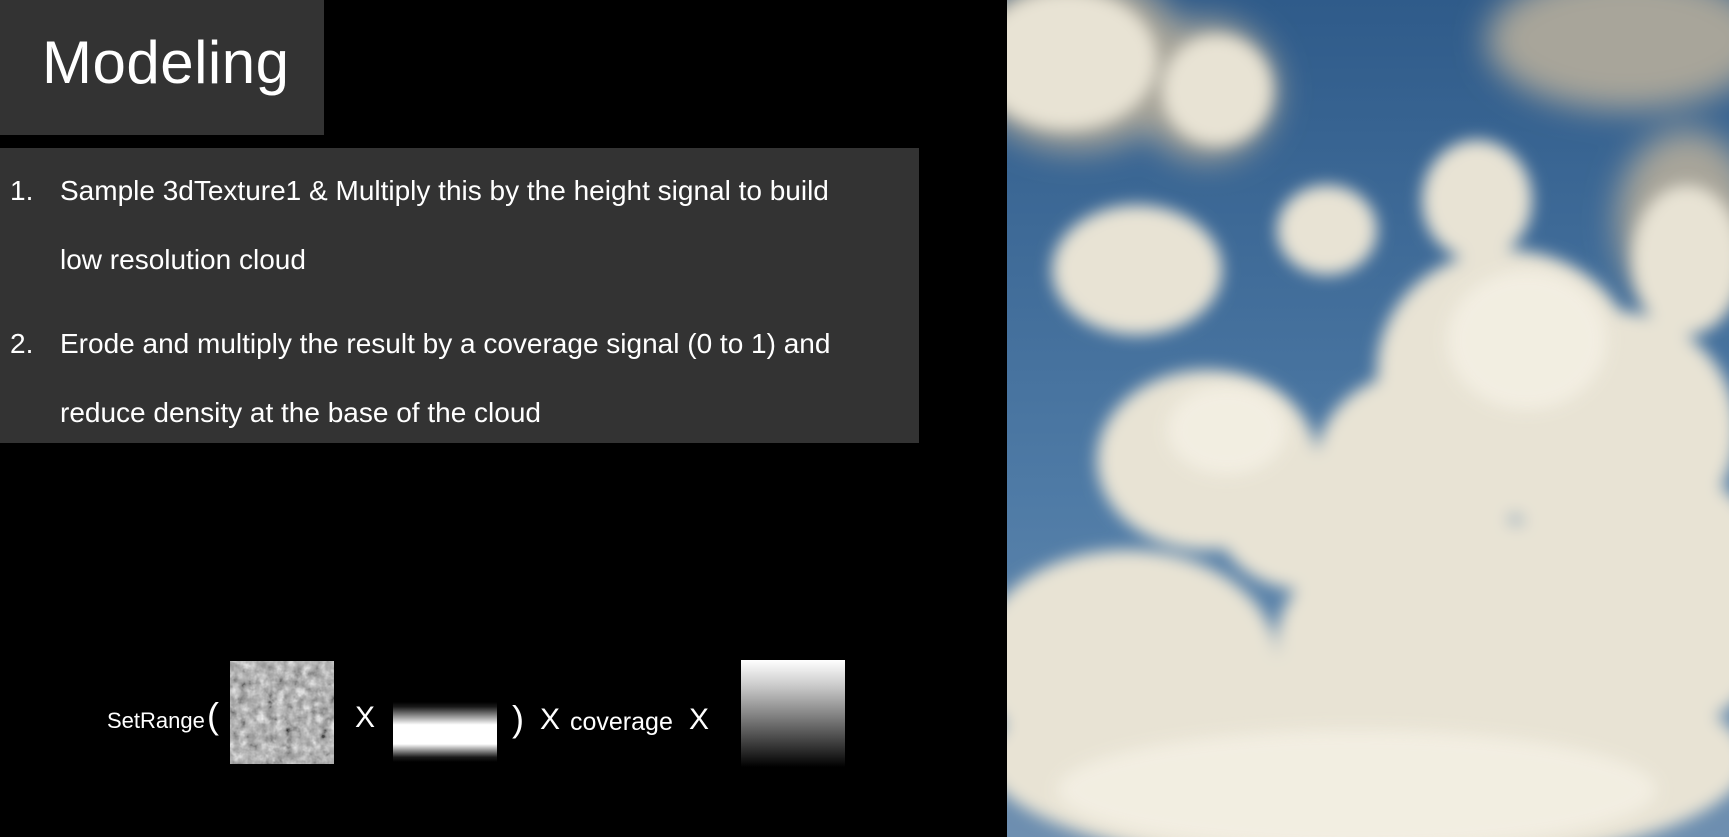  I want to click on height-signal-icon, so click(445, 732).